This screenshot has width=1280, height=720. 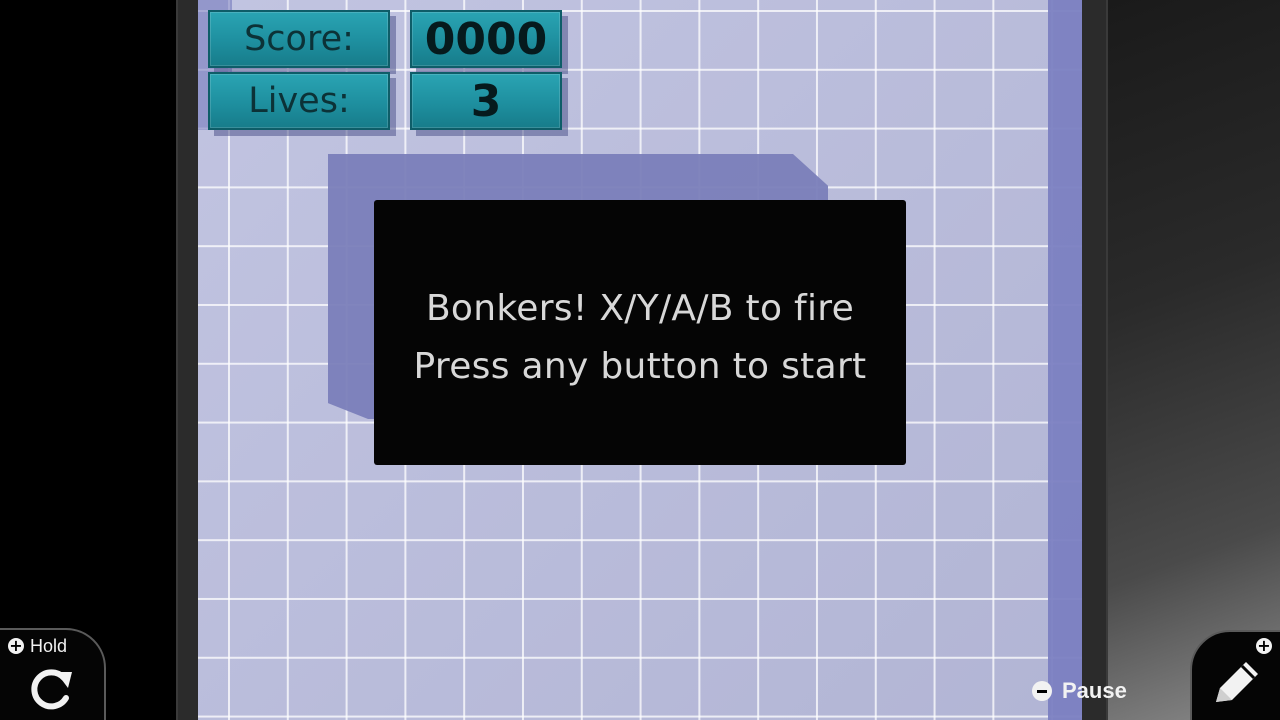 I want to click on lives-value-box: 3, so click(x=486, y=101).